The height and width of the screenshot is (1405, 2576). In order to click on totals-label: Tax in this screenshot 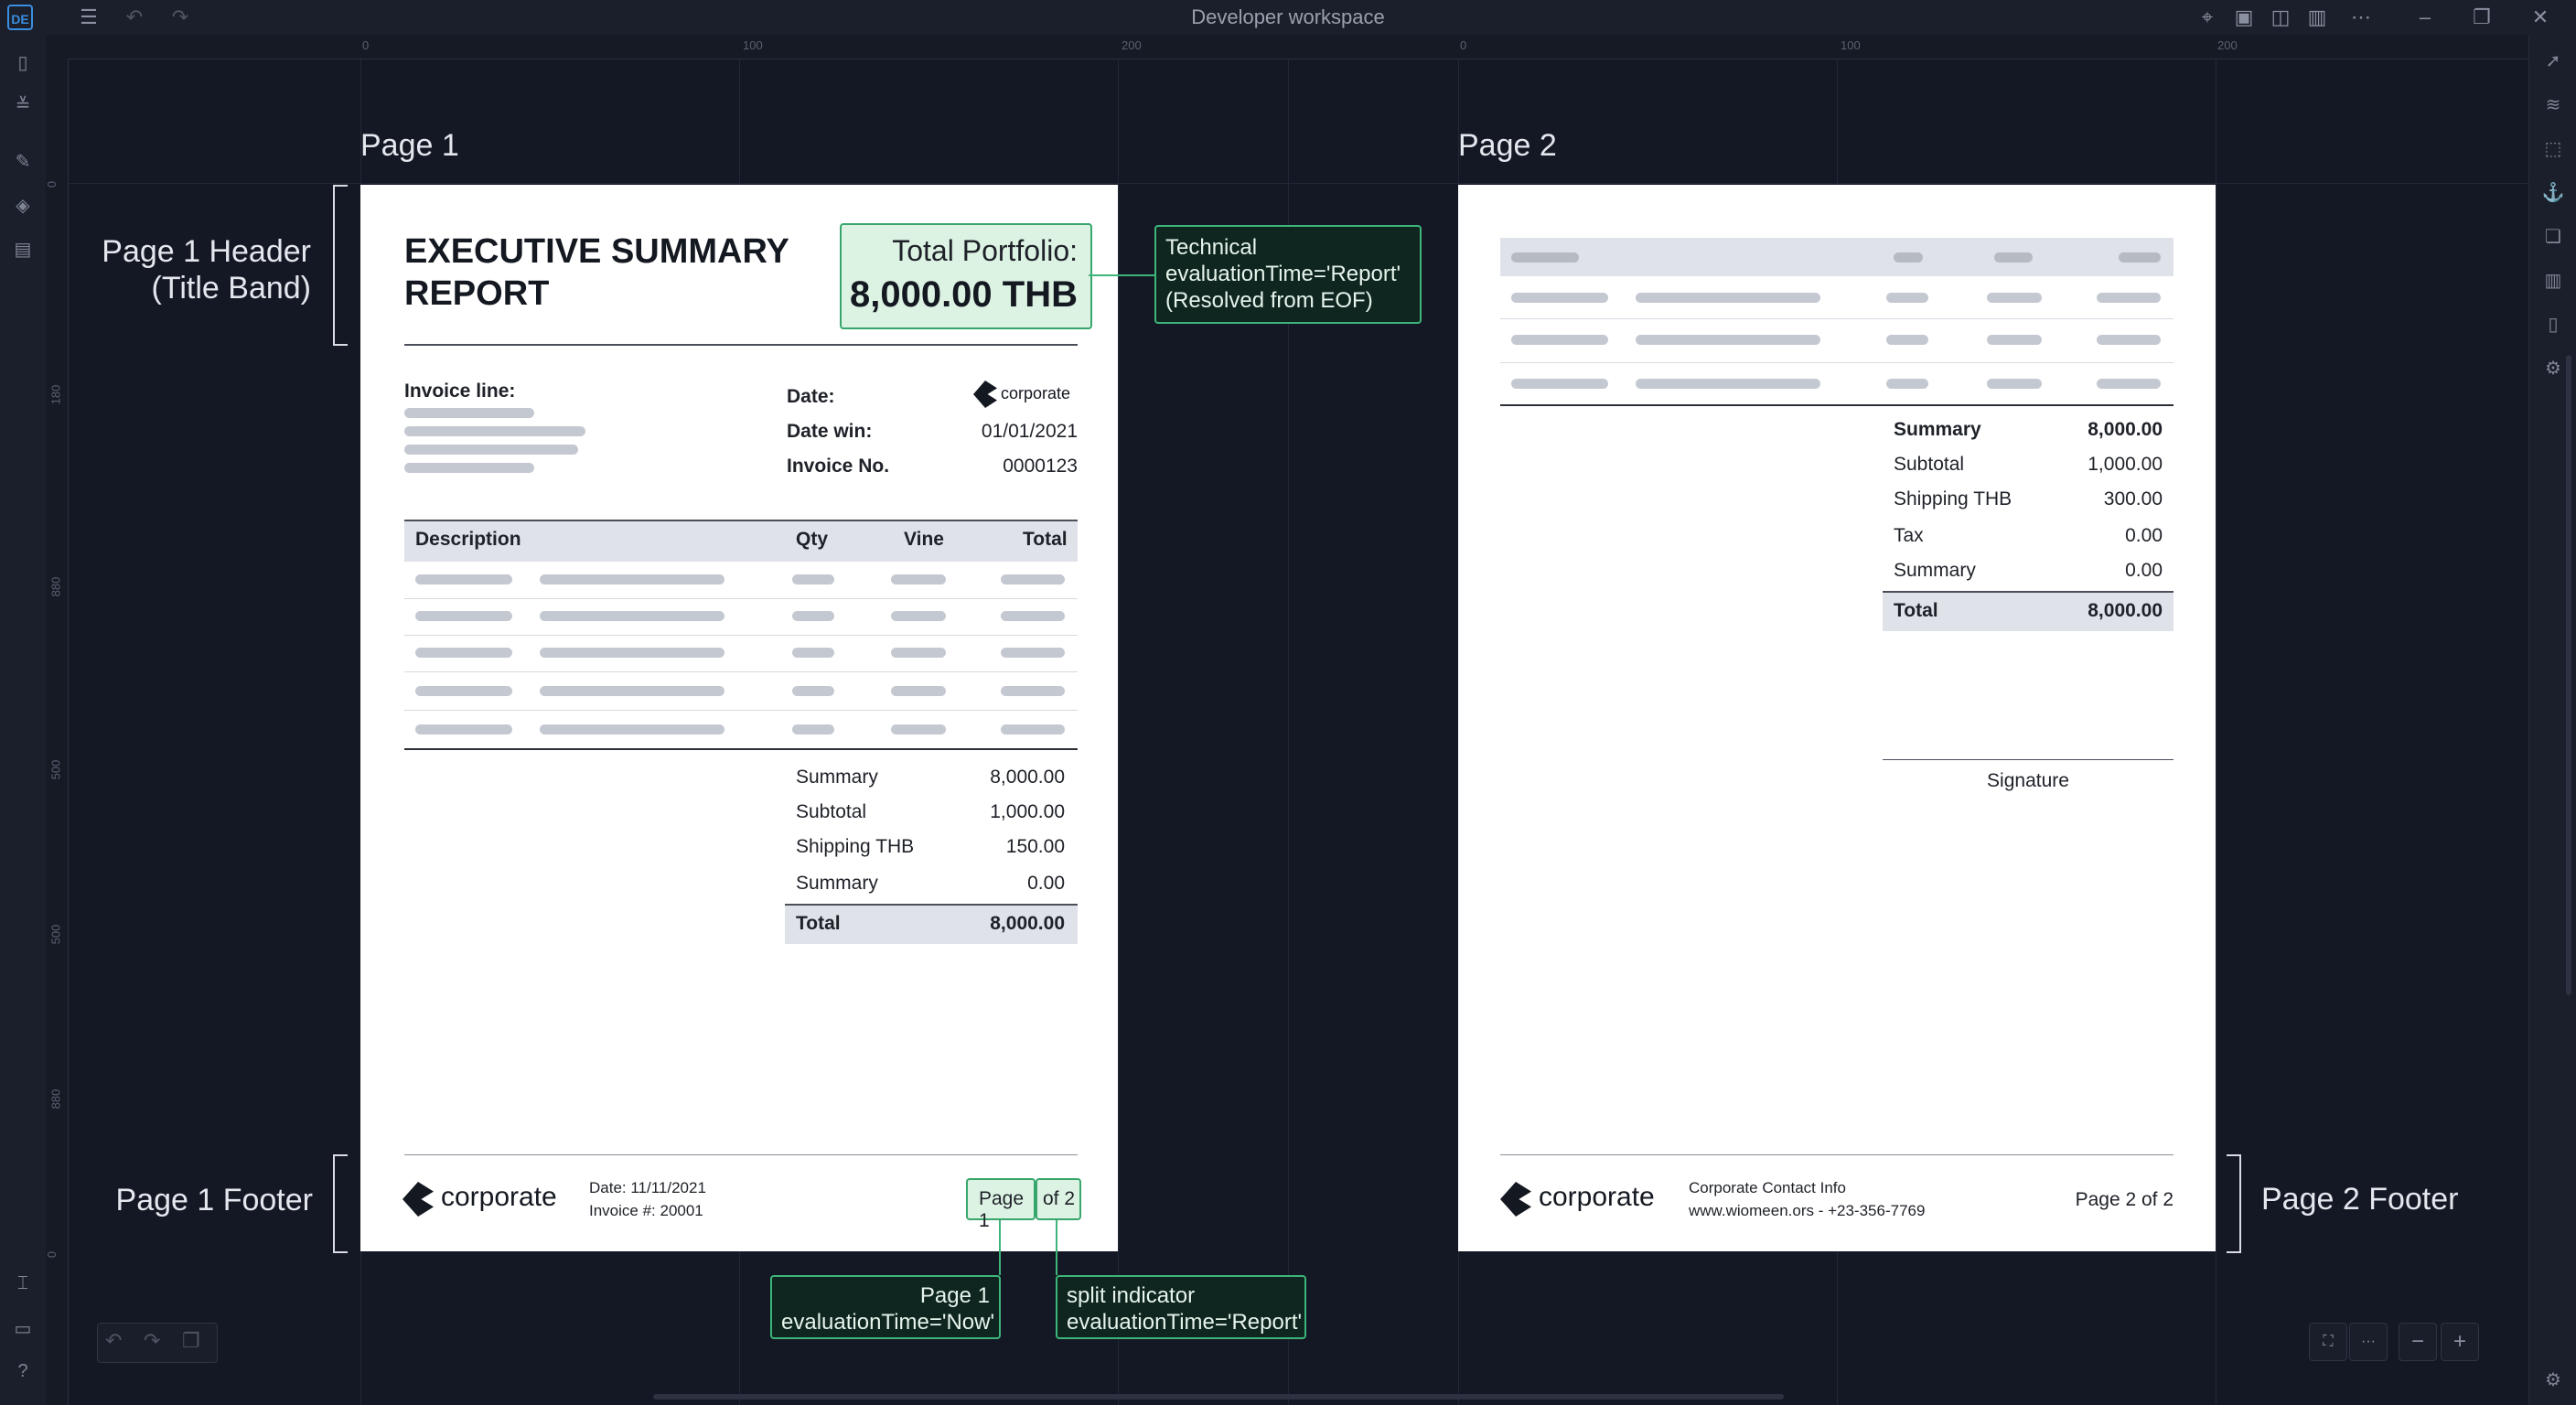, I will do `click(1909, 535)`.